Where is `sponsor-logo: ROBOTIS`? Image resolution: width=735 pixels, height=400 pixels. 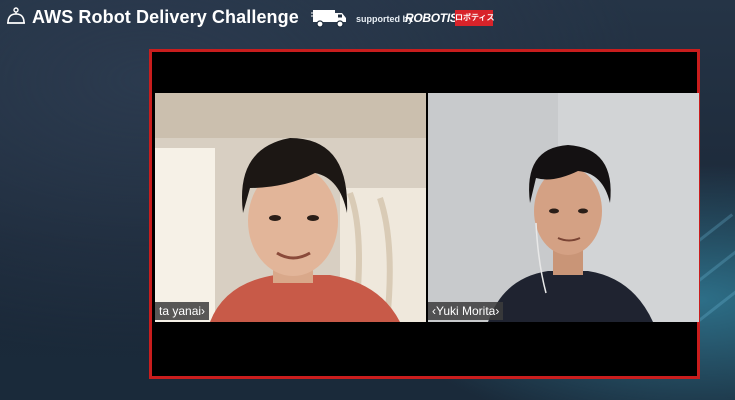 sponsor-logo: ROBOTIS is located at coordinates (431, 18).